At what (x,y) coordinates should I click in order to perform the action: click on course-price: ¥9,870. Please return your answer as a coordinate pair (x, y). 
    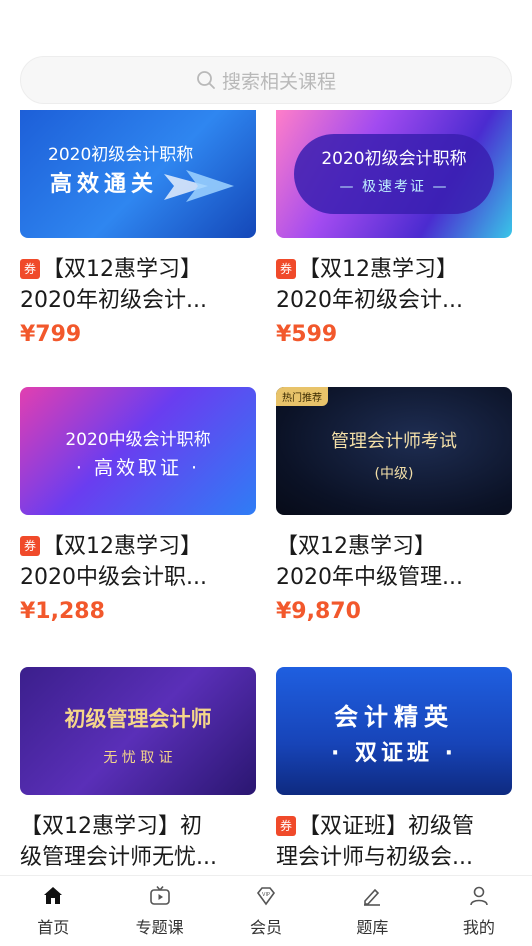
    Looking at the image, I should click on (318, 611).